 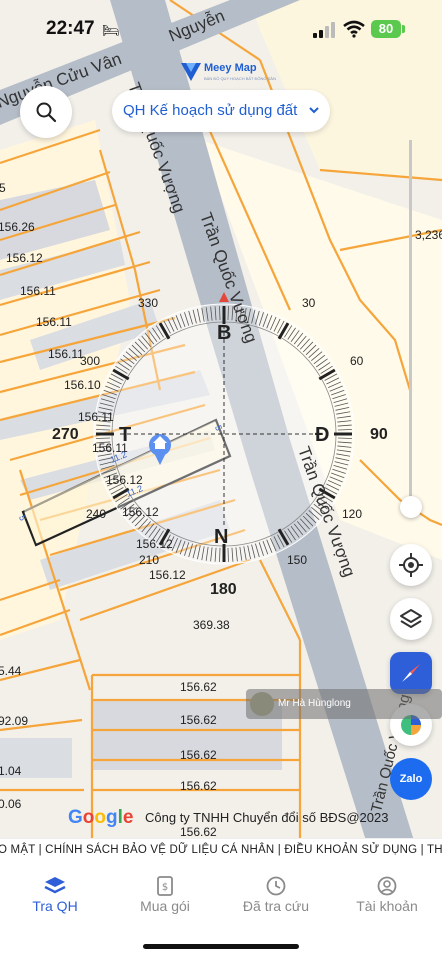 I want to click on compass-south: N, so click(x=221, y=537).